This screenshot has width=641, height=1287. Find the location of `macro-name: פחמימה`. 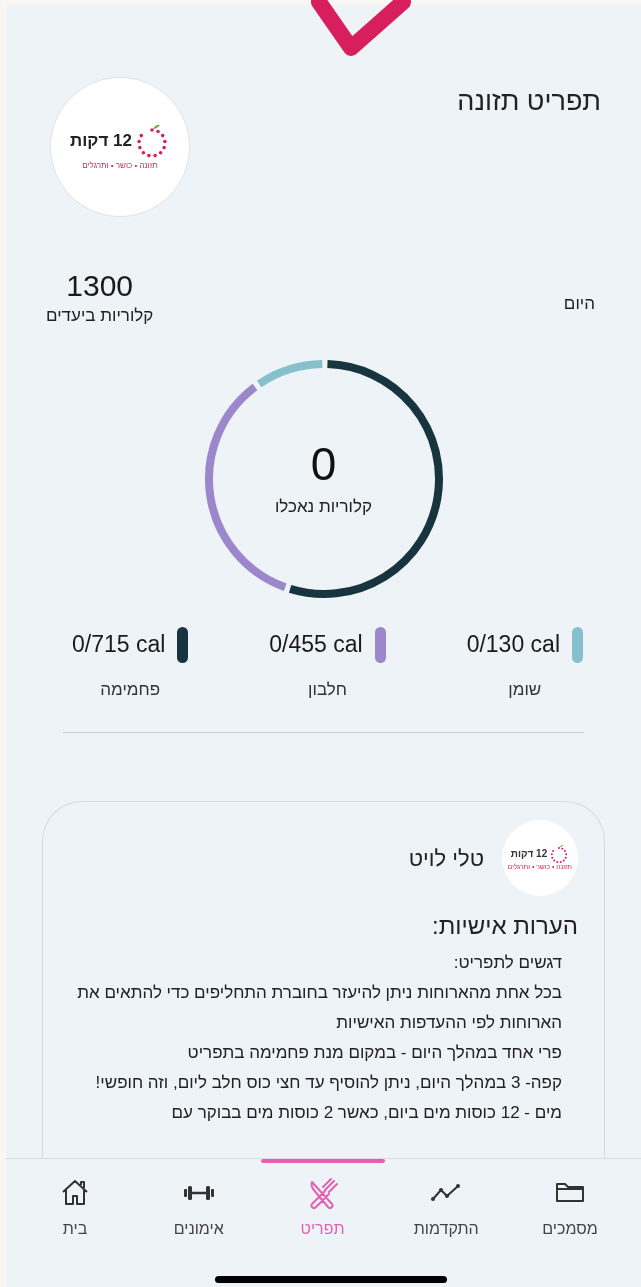

macro-name: פחמימה is located at coordinates (130, 689).